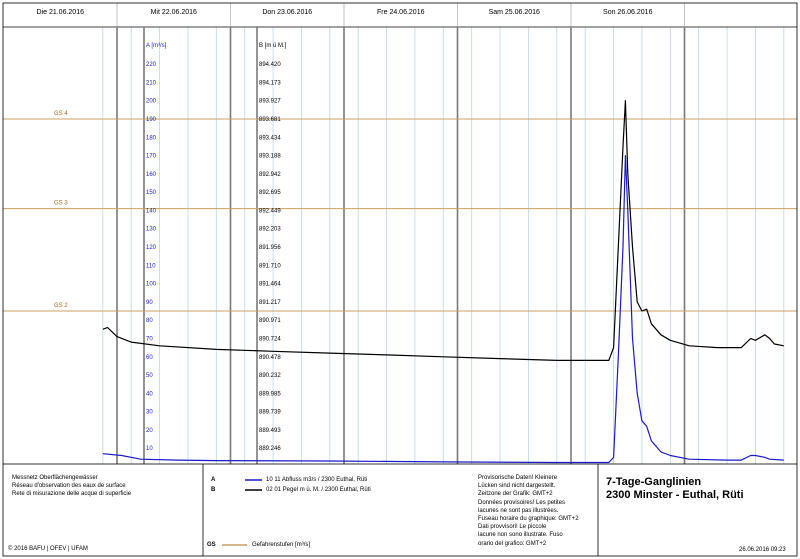 This screenshot has height=559, width=800. Describe the element at coordinates (61, 12) in the screenshot. I see `day-label: Die 21.06.2016` at that location.